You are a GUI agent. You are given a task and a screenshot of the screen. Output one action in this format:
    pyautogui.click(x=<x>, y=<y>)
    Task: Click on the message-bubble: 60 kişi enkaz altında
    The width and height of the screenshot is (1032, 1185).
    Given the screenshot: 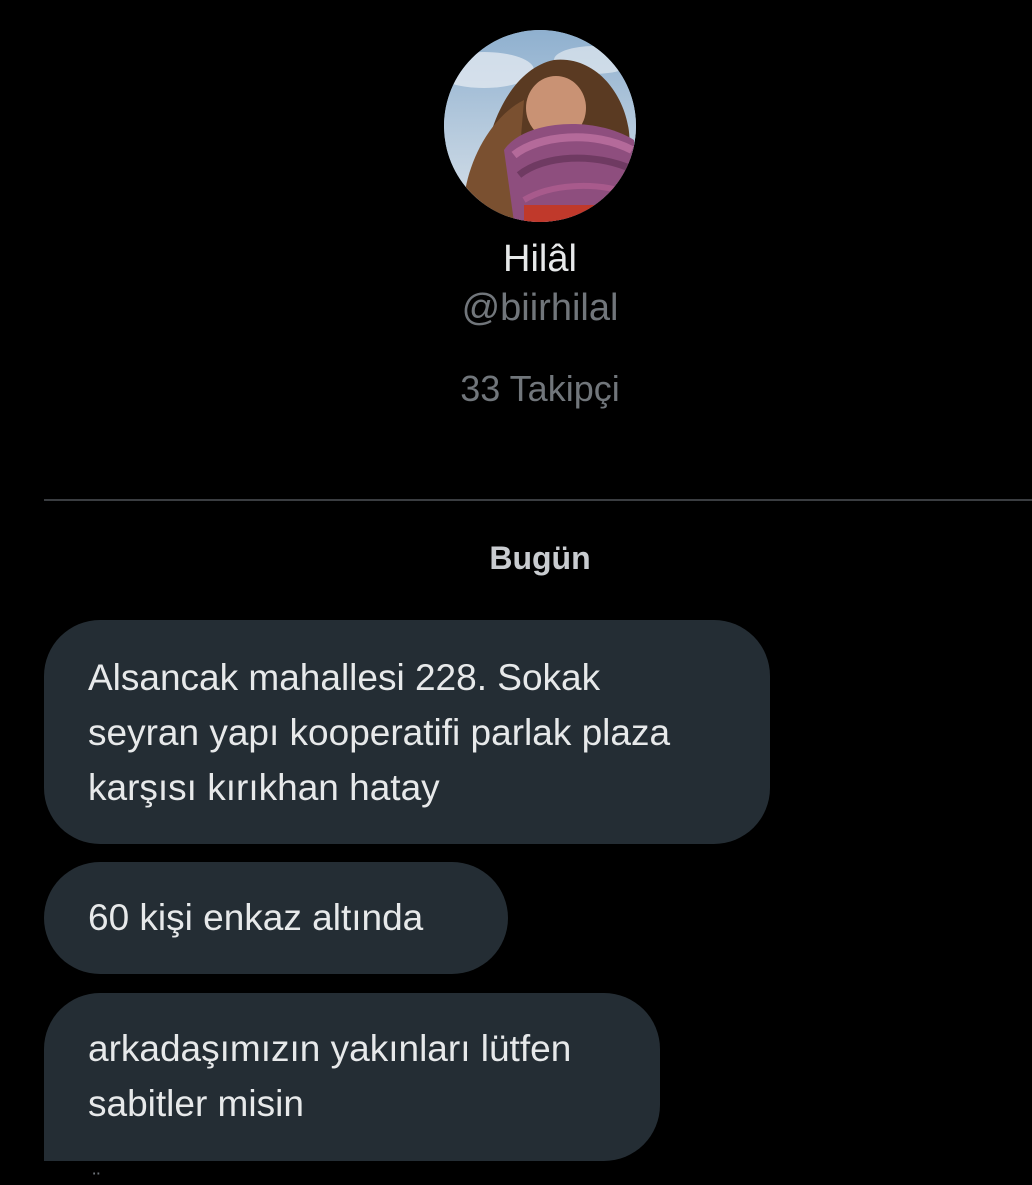 What is the action you would take?
    pyautogui.click(x=276, y=918)
    